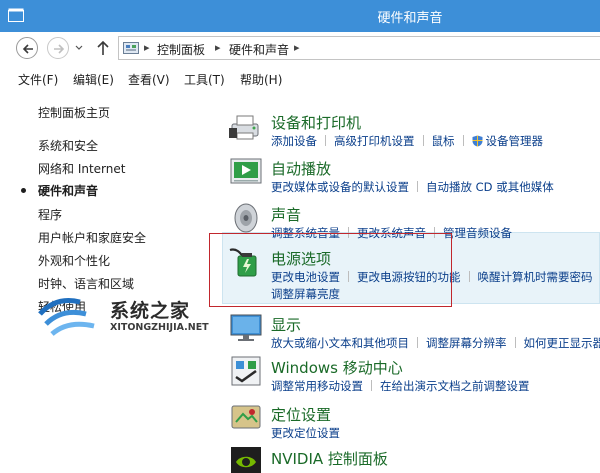 The height and width of the screenshot is (473, 600). What do you see at coordinates (246, 371) in the screenshot?
I see `mobility-center-icon` at bounding box center [246, 371].